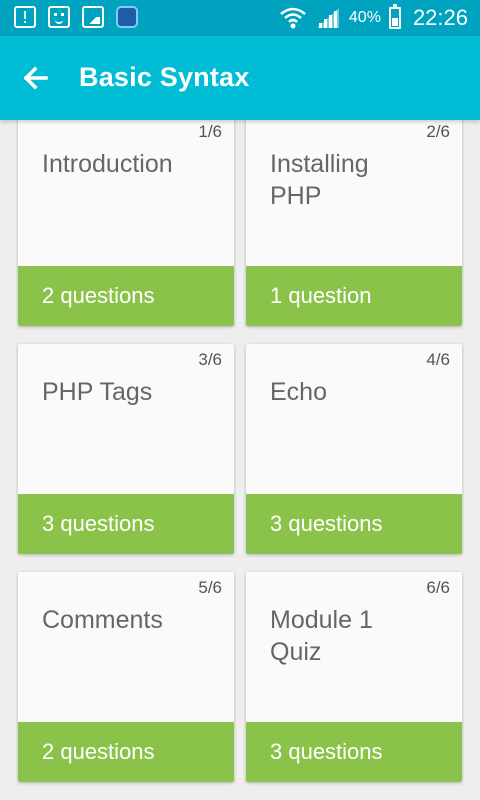 The width and height of the screenshot is (480, 800). What do you see at coordinates (126, 449) in the screenshot?
I see `lesson-card-php-tags: 3/6 PHP Tags 3 questions` at bounding box center [126, 449].